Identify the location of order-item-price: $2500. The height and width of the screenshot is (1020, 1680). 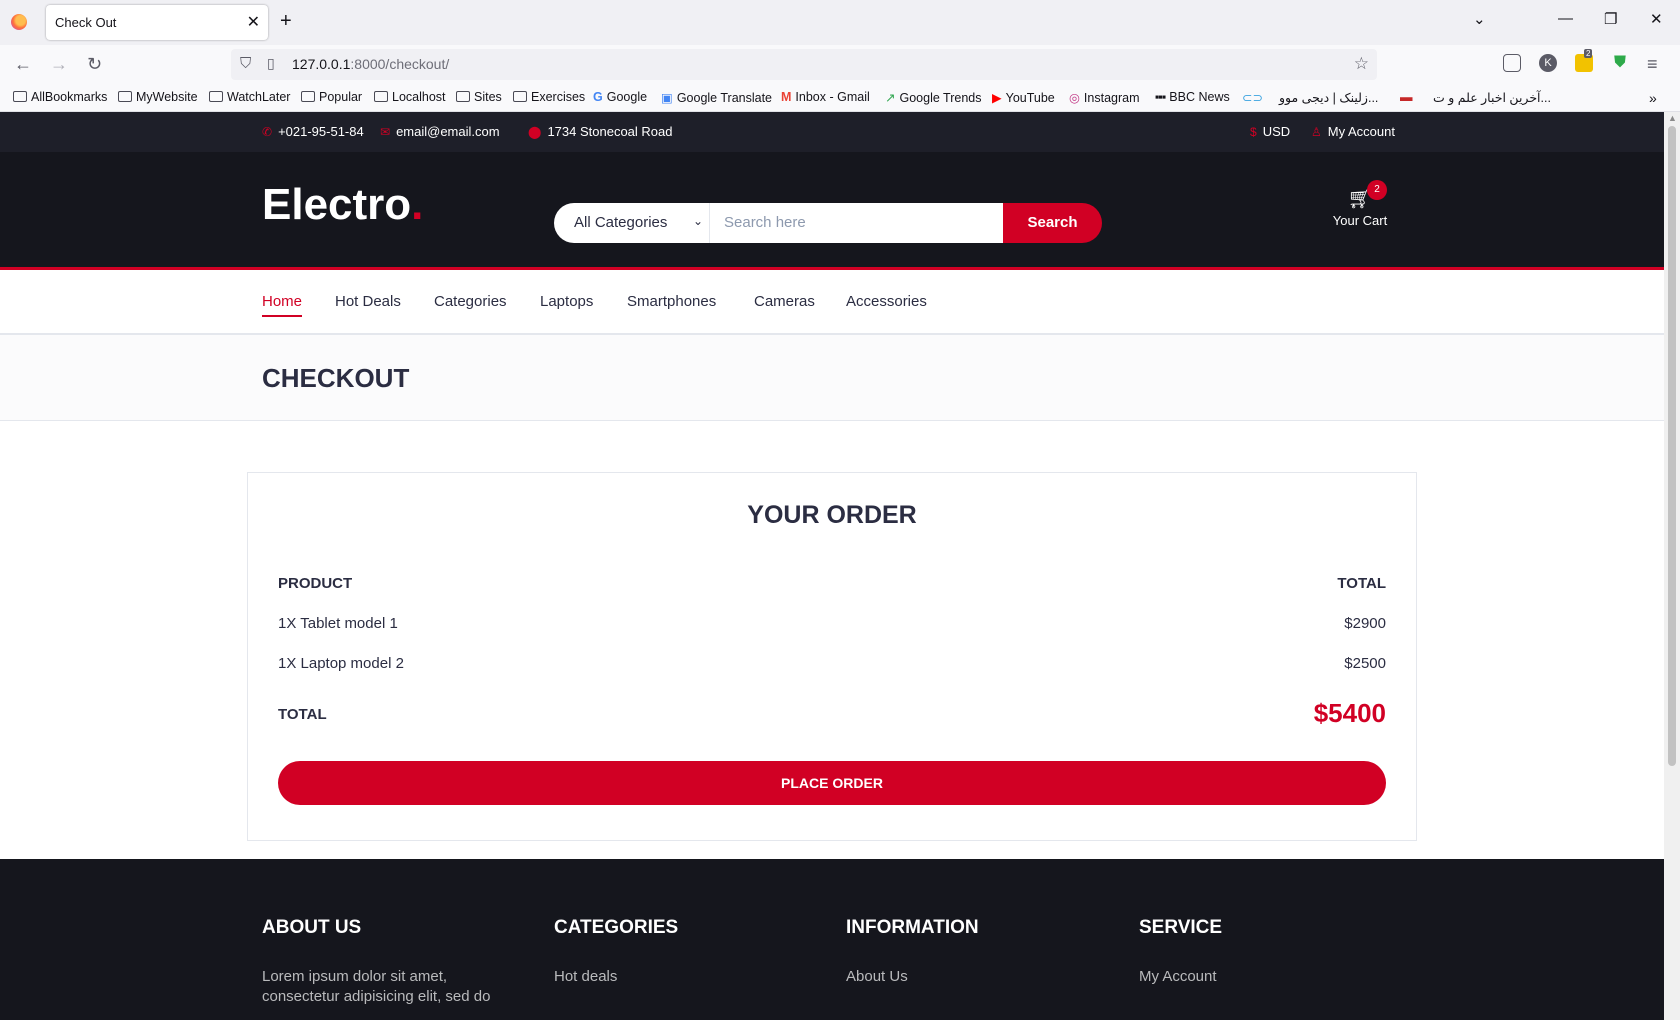
(1365, 663).